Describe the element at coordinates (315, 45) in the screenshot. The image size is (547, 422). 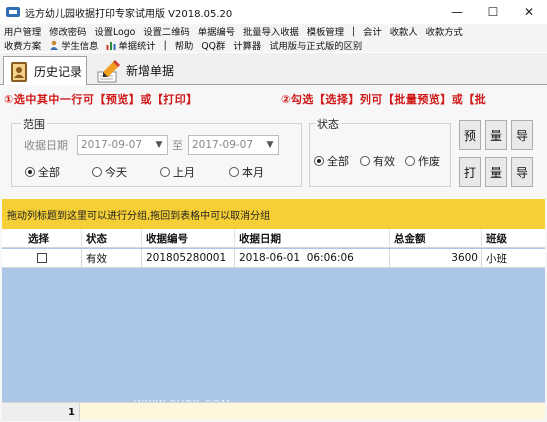
I see `menu-trial-vs-full: 试用版与正式版的区别` at that location.